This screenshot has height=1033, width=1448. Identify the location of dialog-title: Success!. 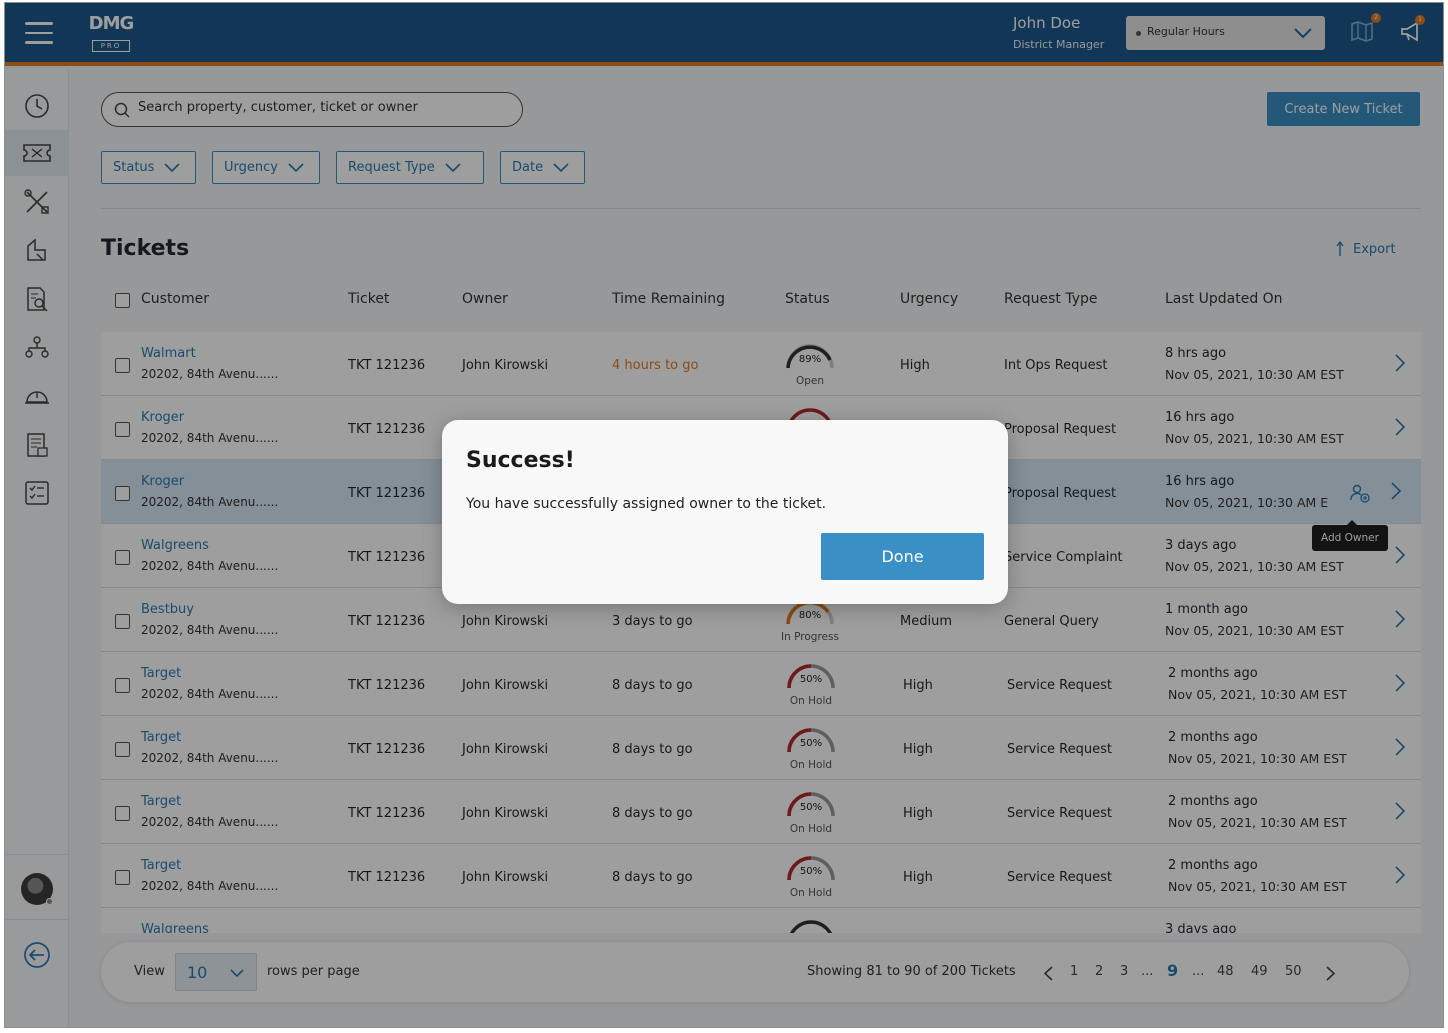
(520, 460).